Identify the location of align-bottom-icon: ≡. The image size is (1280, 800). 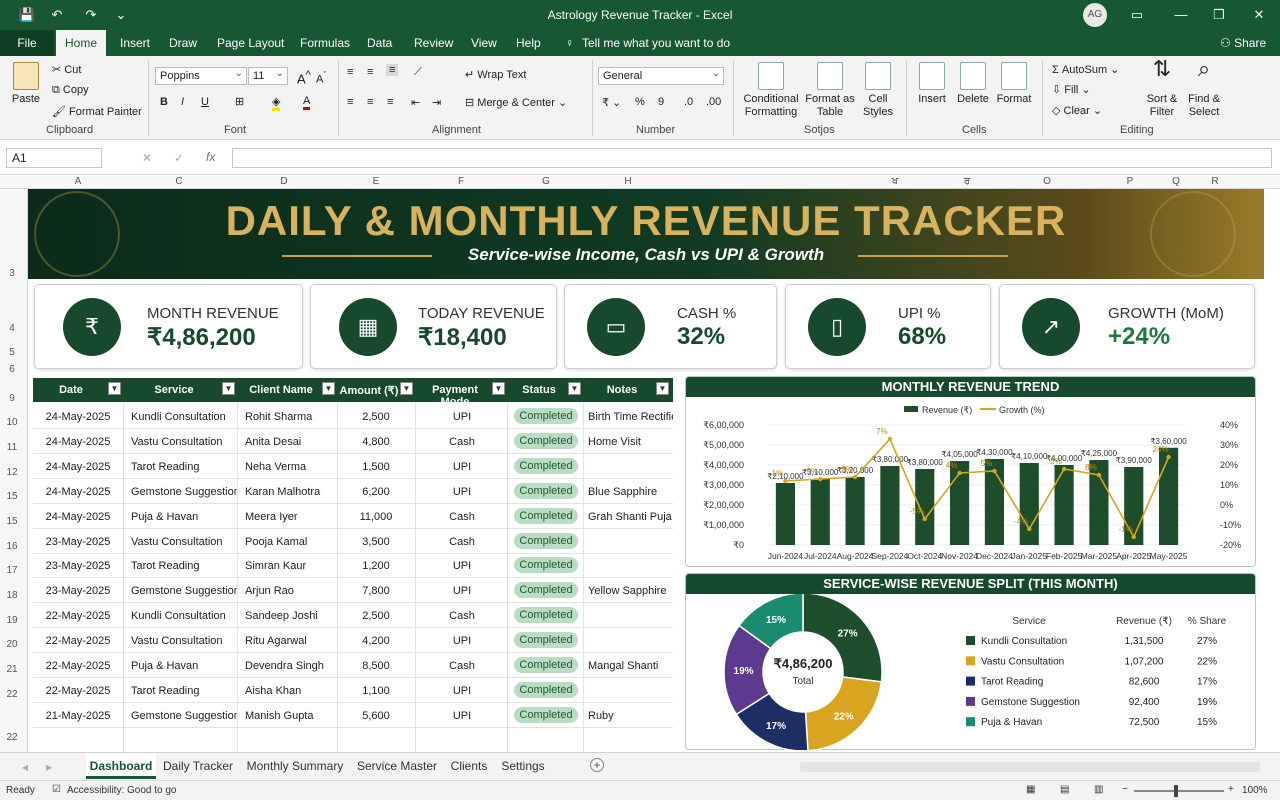
(392, 70).